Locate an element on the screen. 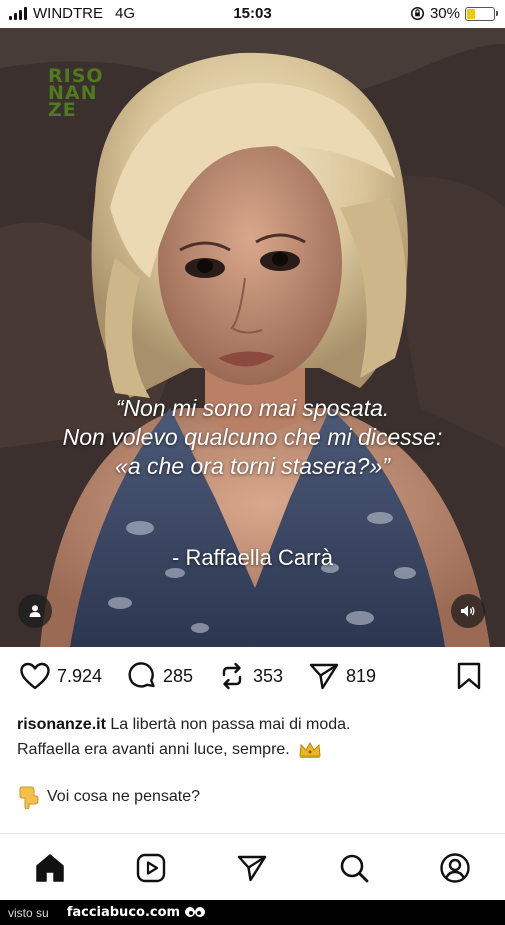  comment-count: 285 is located at coordinates (178, 675).